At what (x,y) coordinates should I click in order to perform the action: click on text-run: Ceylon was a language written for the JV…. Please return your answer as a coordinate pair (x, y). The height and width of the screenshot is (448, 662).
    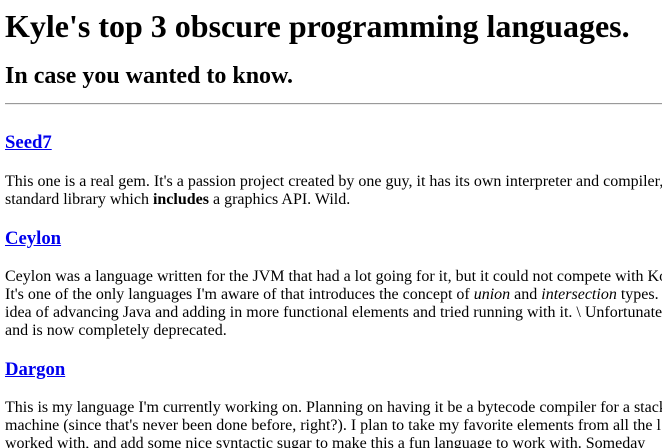
    Looking at the image, I should click on (333, 276).